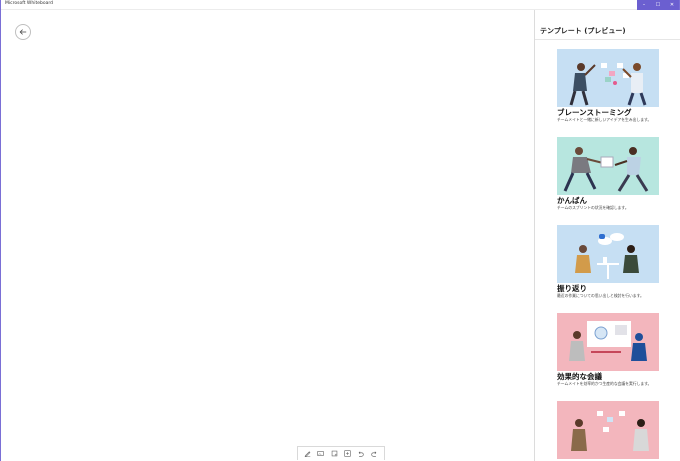  What do you see at coordinates (672, 5) in the screenshot?
I see `close-button: ✕` at bounding box center [672, 5].